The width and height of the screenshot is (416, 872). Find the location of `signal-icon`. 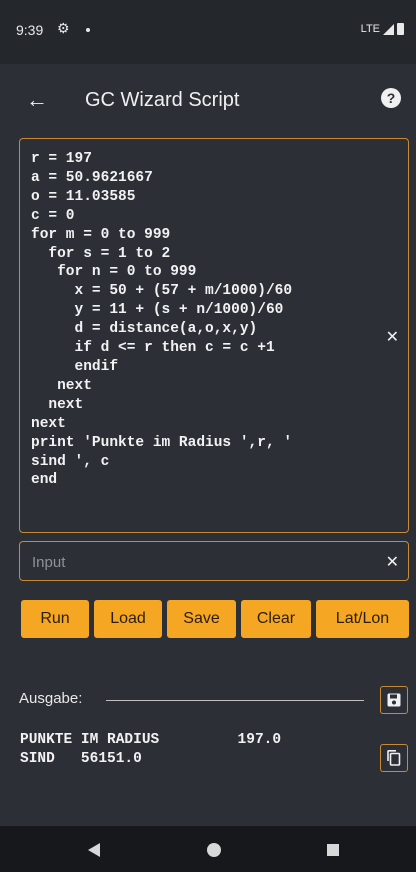

signal-icon is located at coordinates (388, 29).